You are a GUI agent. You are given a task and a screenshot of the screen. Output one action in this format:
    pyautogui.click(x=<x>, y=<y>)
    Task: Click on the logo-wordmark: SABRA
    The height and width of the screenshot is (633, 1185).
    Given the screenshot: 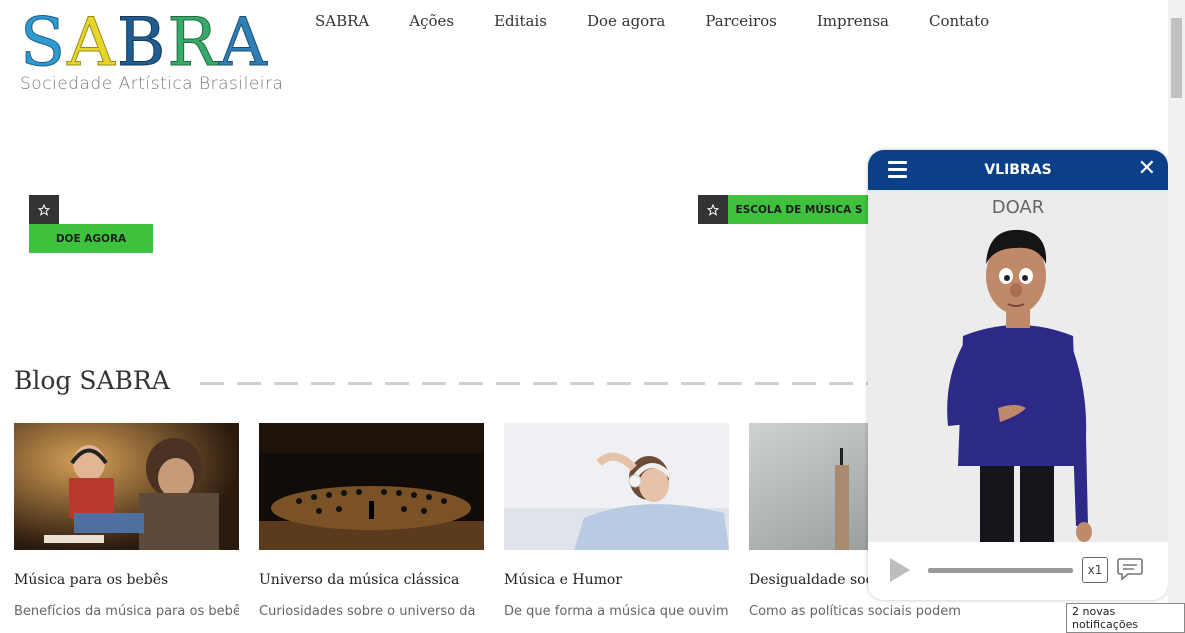 What is the action you would take?
    pyautogui.click(x=151, y=42)
    